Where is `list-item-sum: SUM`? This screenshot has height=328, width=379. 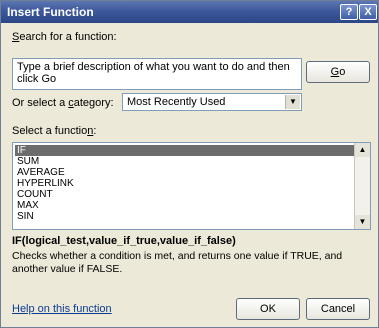 list-item-sum: SUM is located at coordinates (185, 161).